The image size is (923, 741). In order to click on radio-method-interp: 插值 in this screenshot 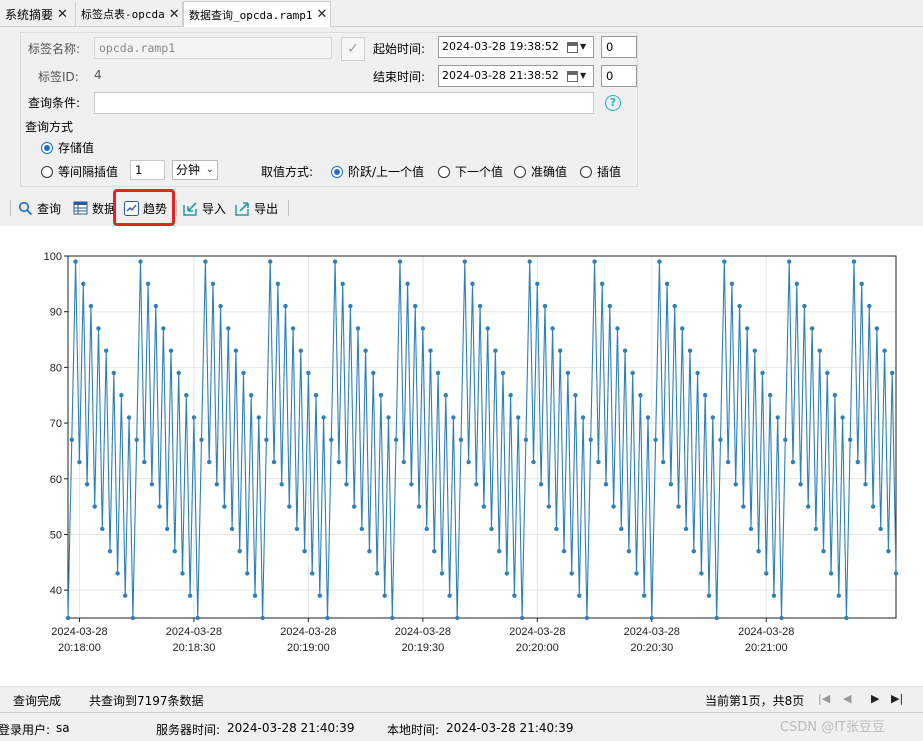, I will do `click(600, 171)`.